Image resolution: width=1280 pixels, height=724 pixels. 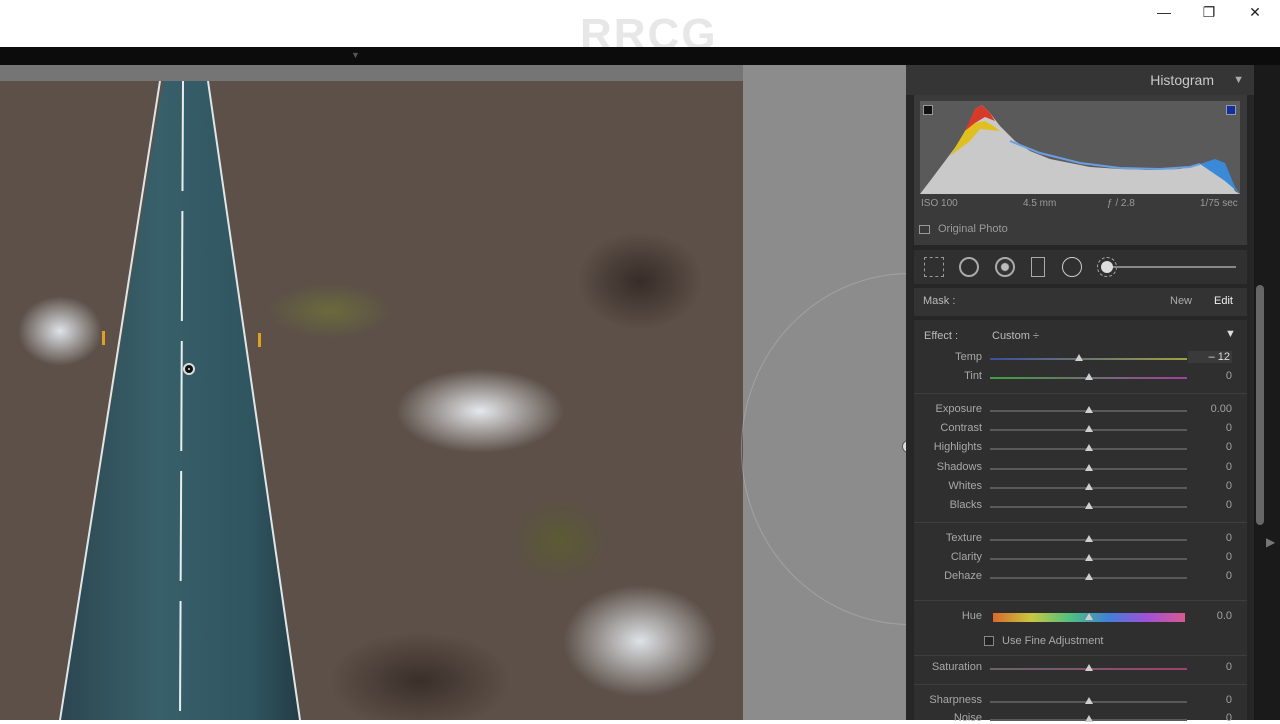 What do you see at coordinates (939, 301) in the screenshot?
I see `mask-label: Mask :` at bounding box center [939, 301].